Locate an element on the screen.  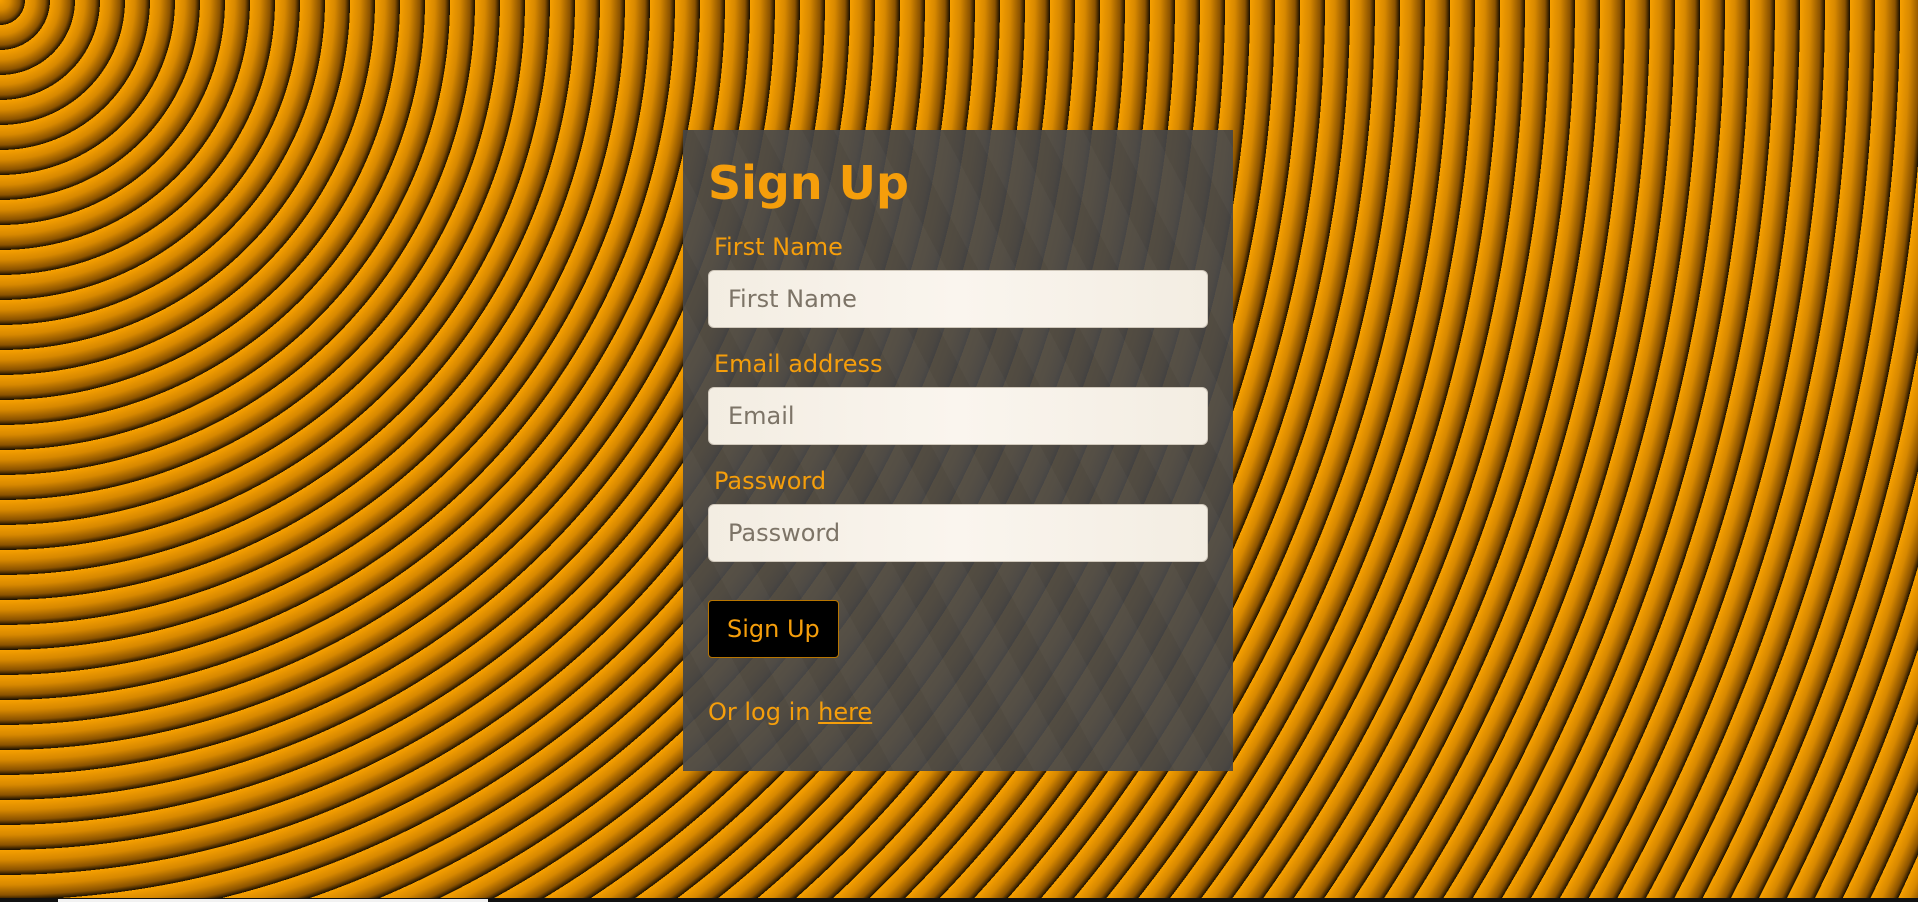
email-label: Email address is located at coordinates (798, 363).